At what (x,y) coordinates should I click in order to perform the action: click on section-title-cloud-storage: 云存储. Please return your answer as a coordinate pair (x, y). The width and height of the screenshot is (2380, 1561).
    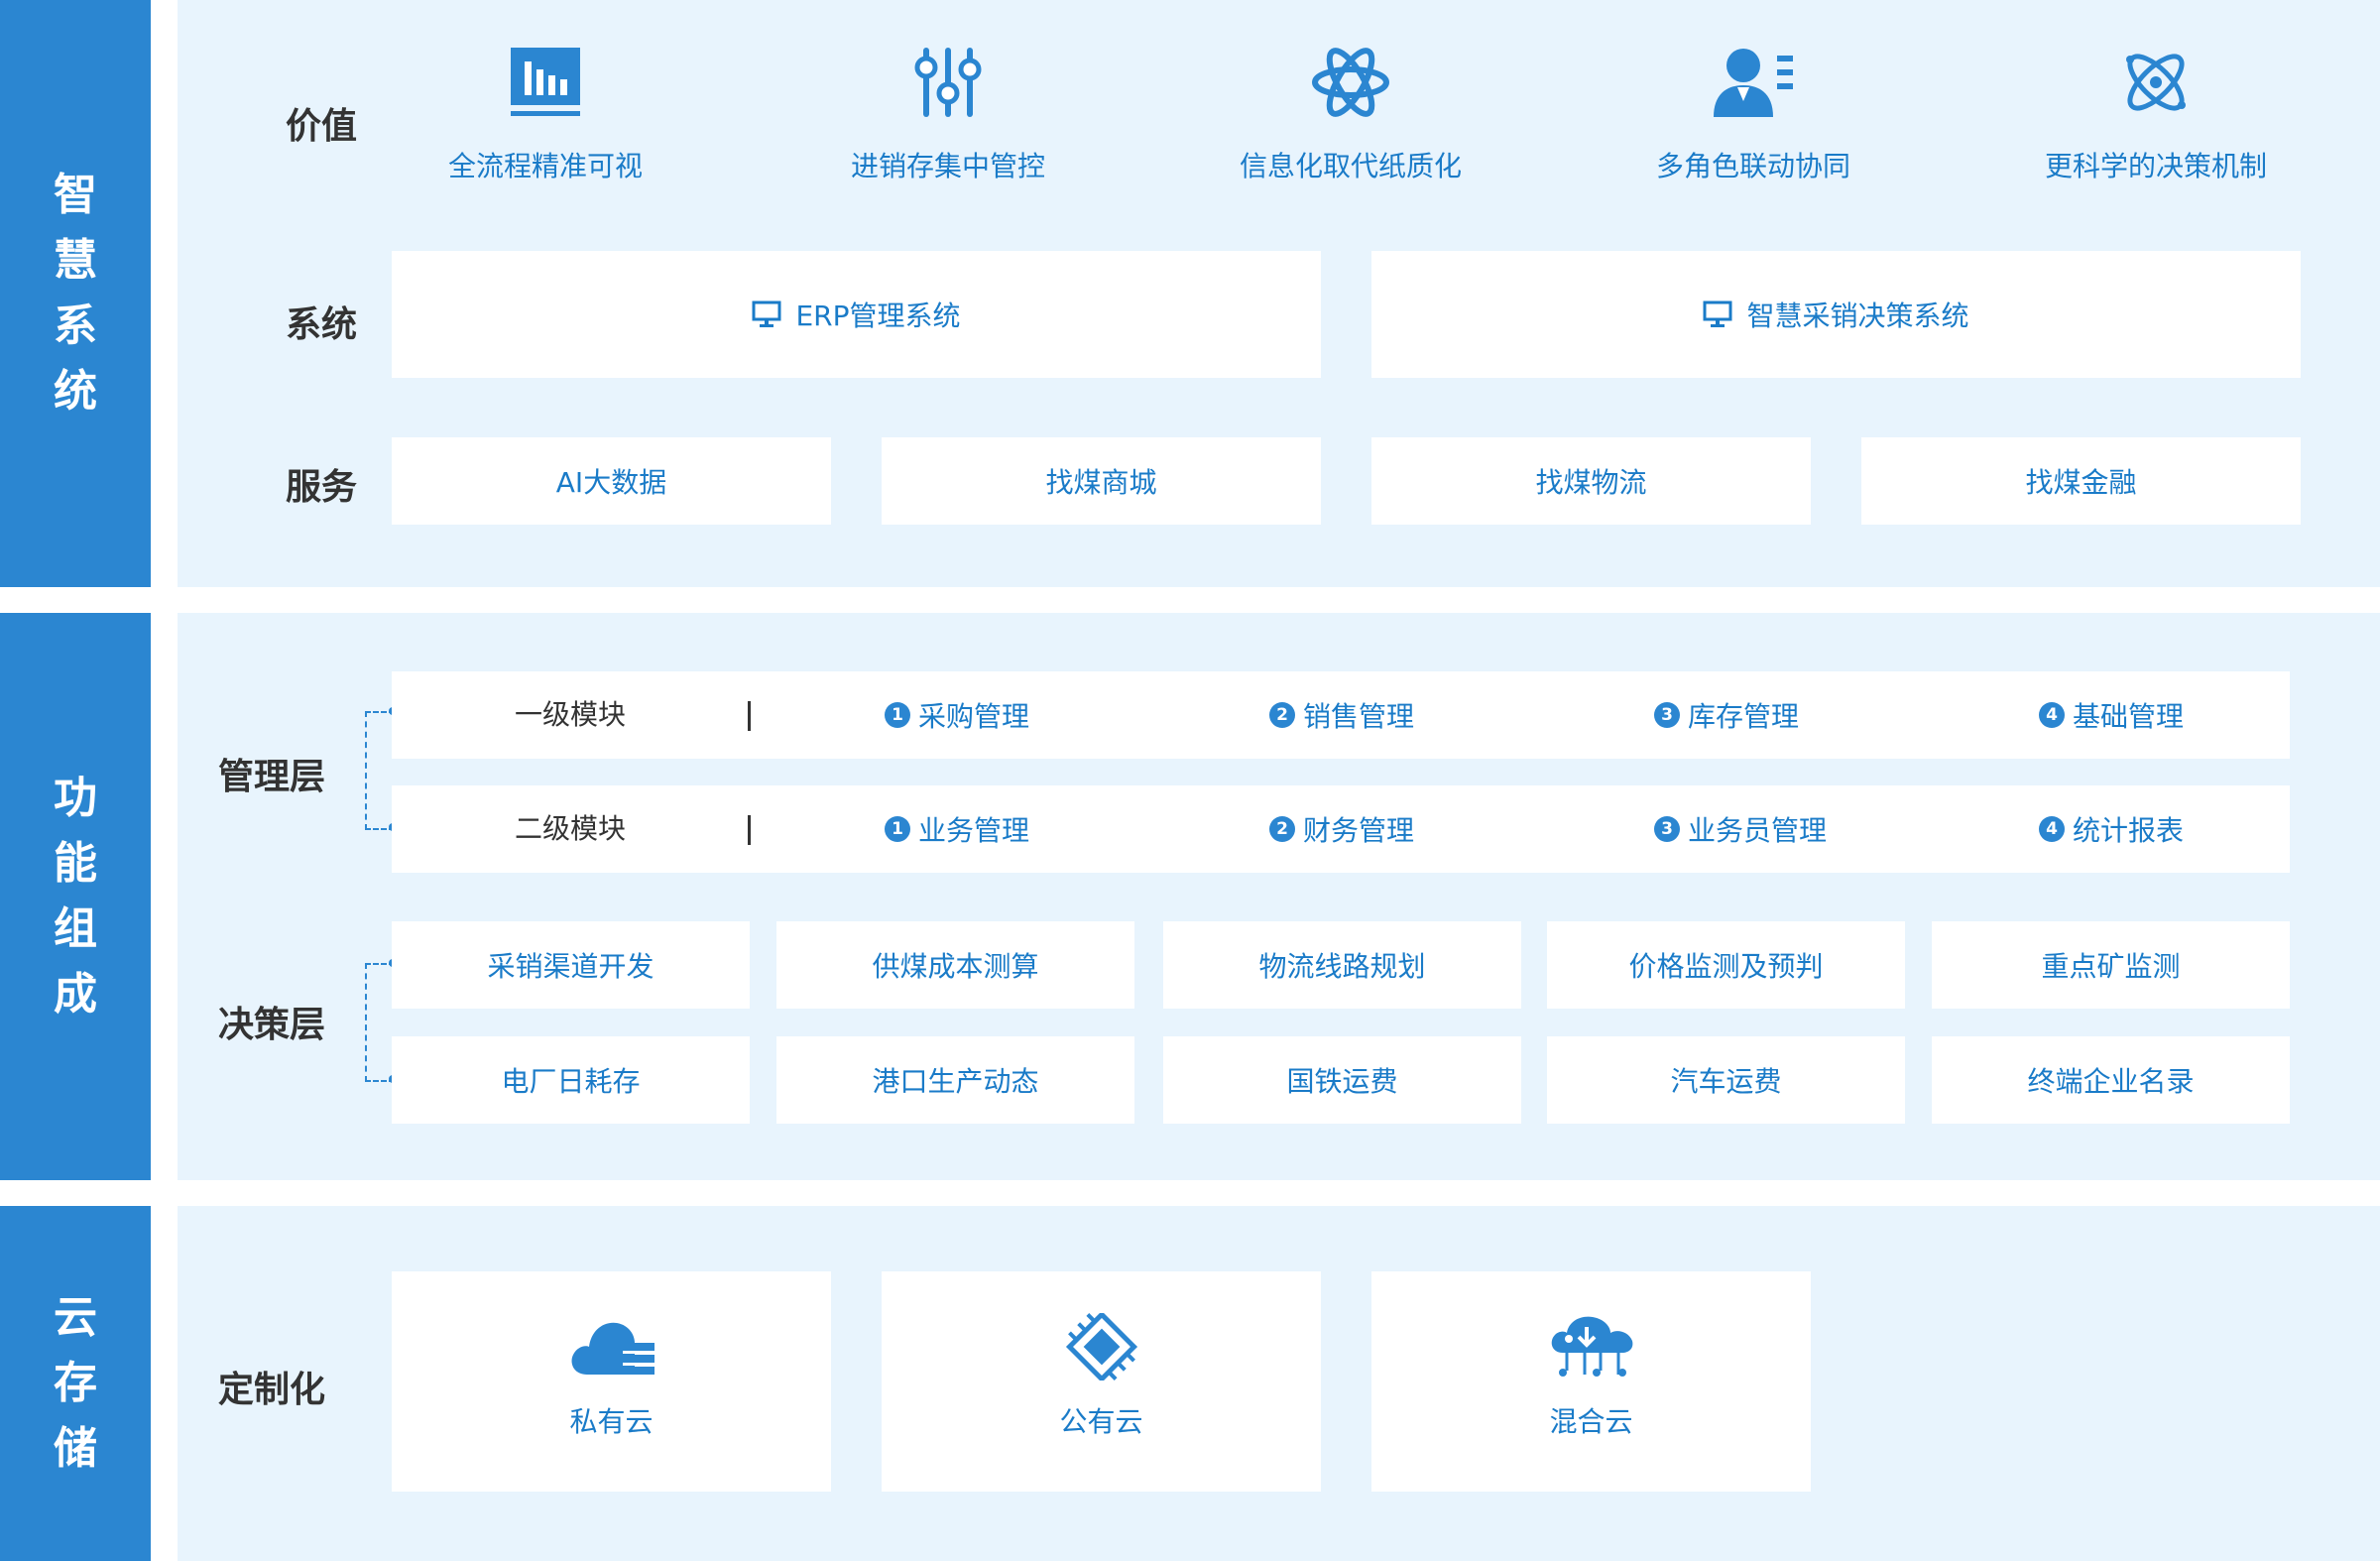
    Looking at the image, I should click on (75, 1383).